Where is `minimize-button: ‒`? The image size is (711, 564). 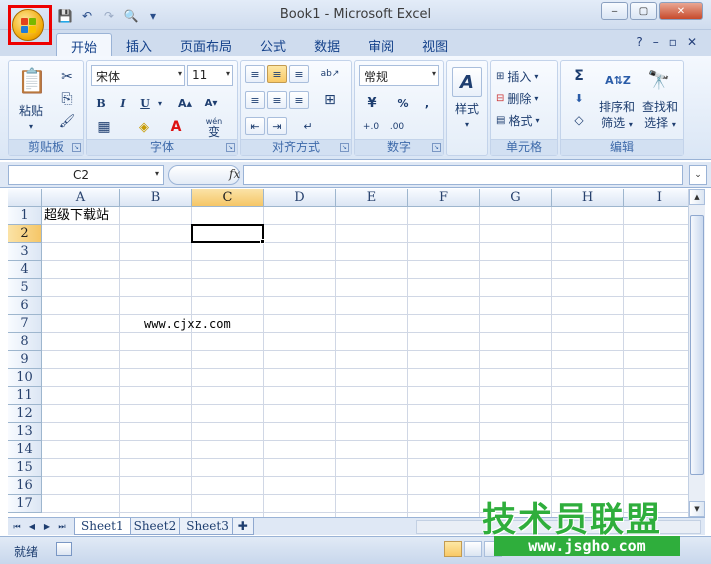 minimize-button: ‒ is located at coordinates (614, 11).